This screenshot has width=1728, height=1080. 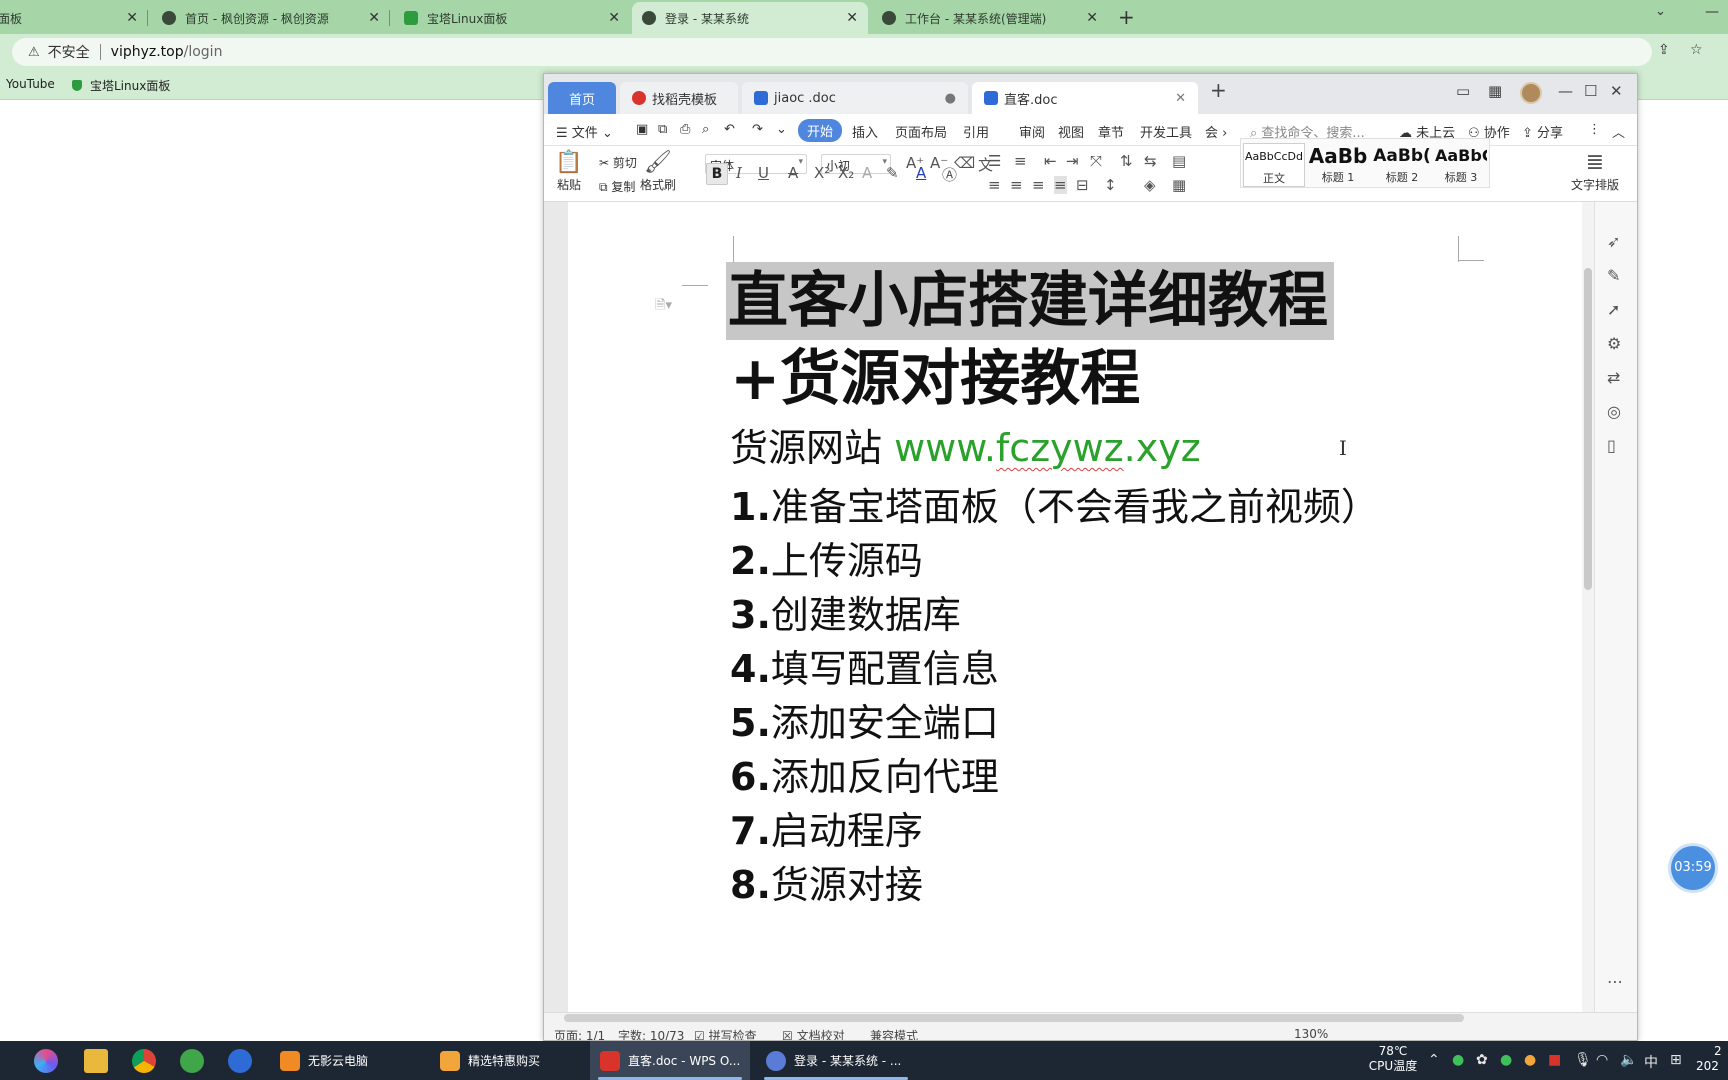 I want to click on proofread: ☒ 文档校对, so click(x=813, y=1033).